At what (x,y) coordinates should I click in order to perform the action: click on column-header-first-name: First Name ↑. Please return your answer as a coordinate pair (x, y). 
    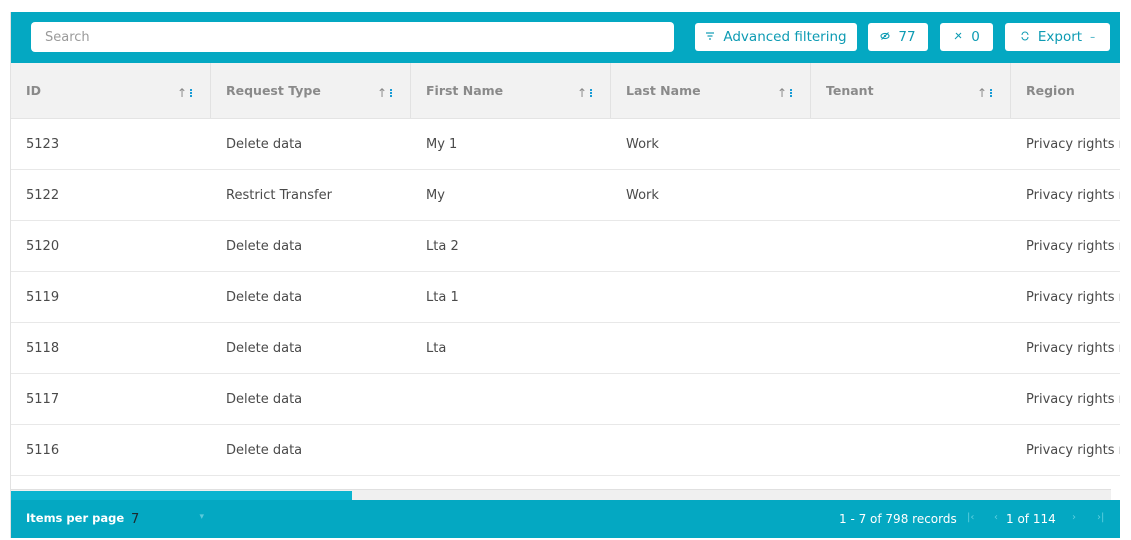
    Looking at the image, I should click on (511, 90).